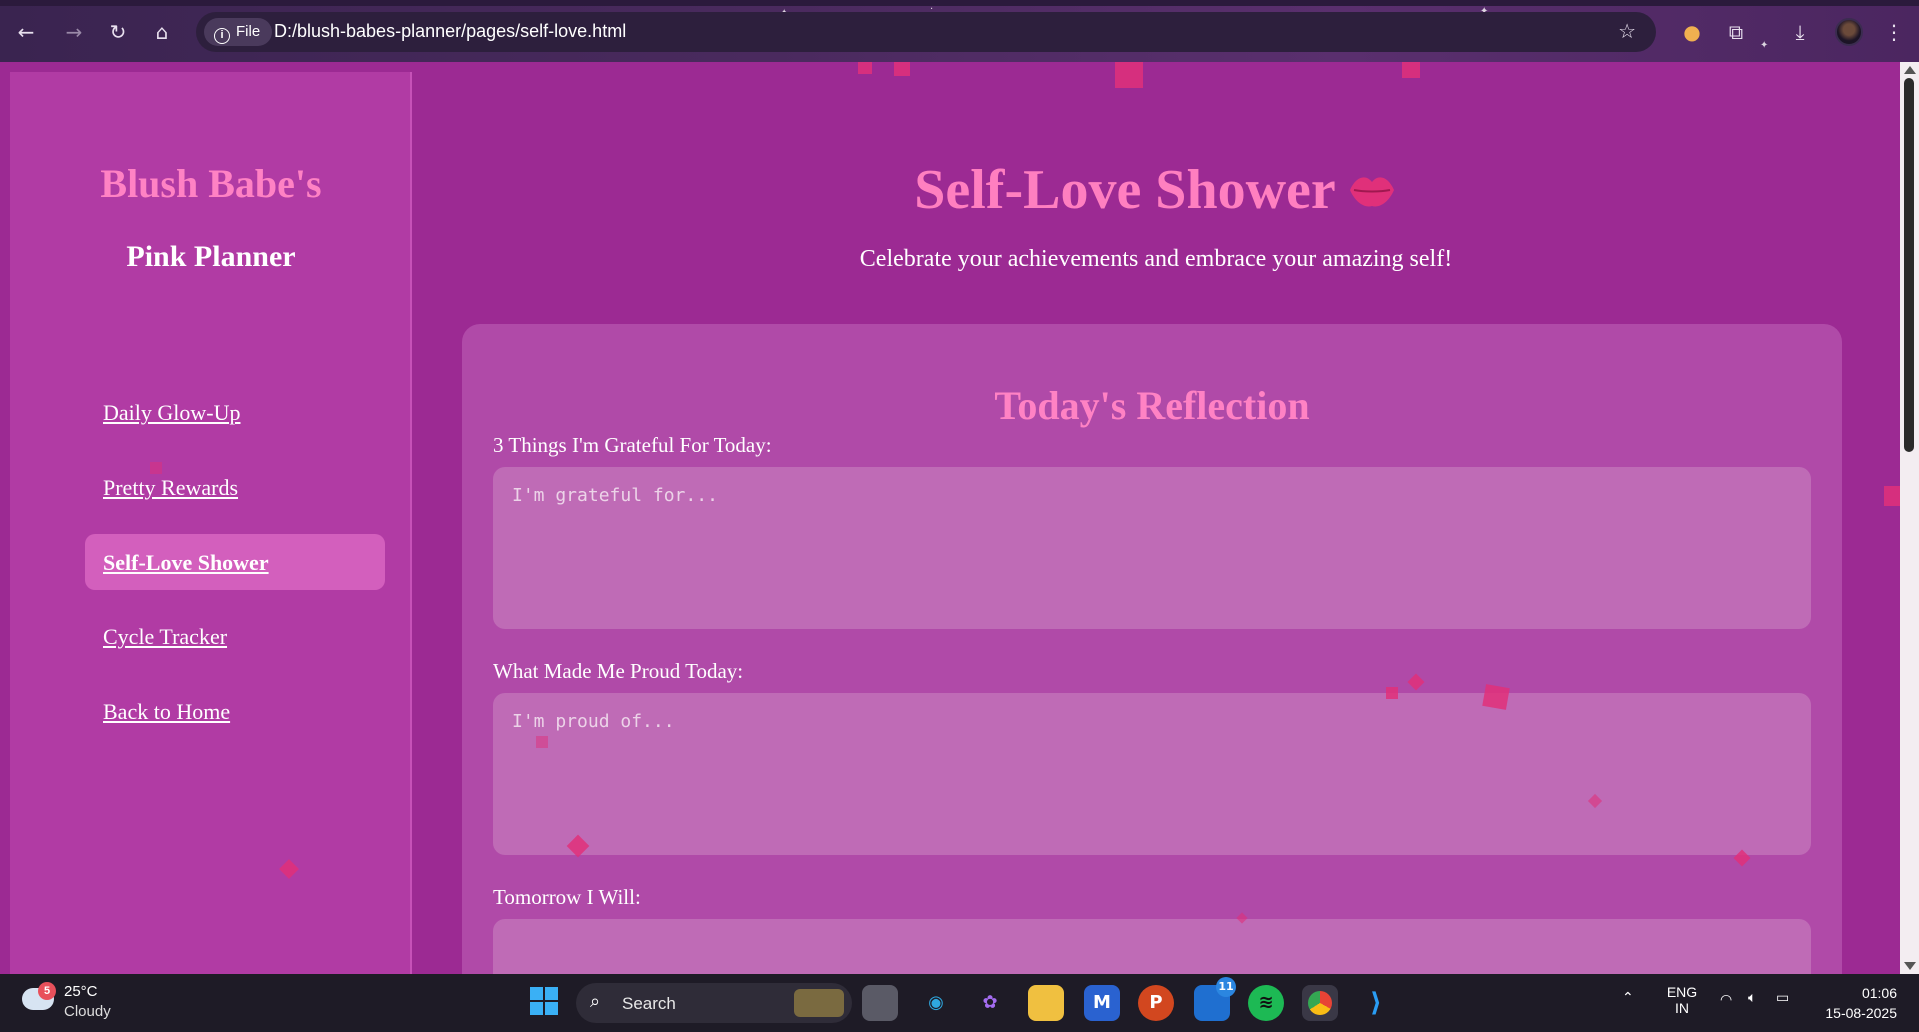  What do you see at coordinates (211, 256) in the screenshot?
I see `brand-subtitle: Pink Planner` at bounding box center [211, 256].